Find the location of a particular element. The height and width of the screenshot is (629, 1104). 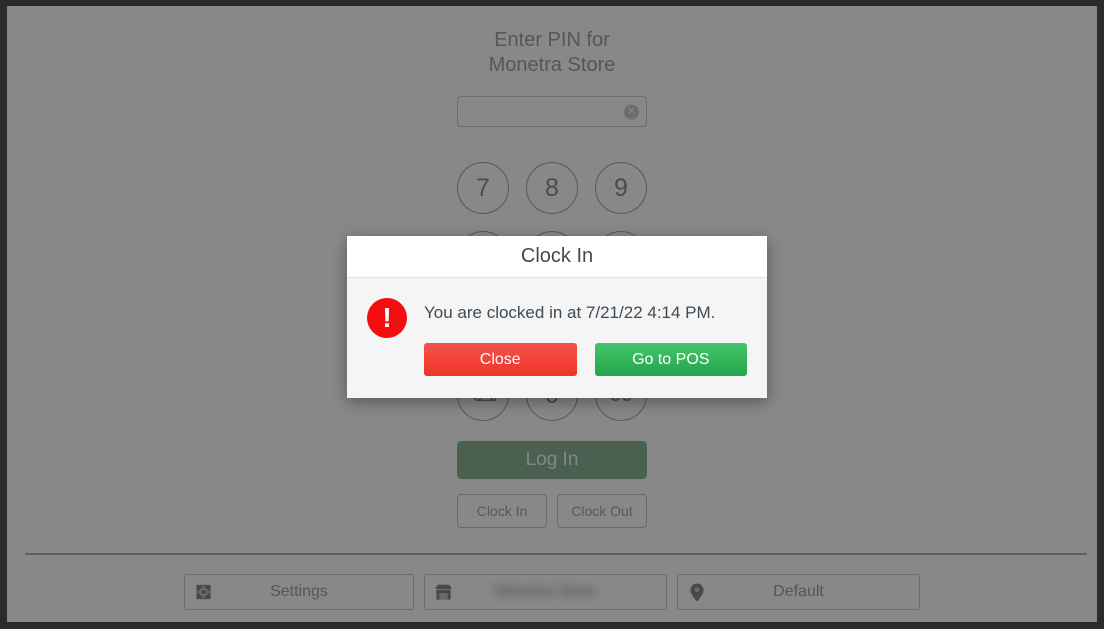

pin-field-wrapper: ✕ is located at coordinates (552, 111).